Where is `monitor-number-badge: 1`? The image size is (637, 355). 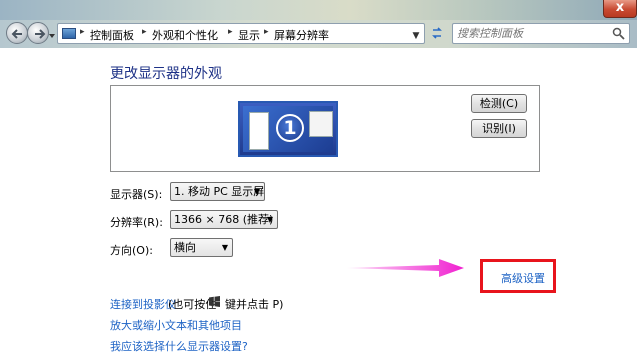
monitor-number-badge: 1 is located at coordinates (290, 128).